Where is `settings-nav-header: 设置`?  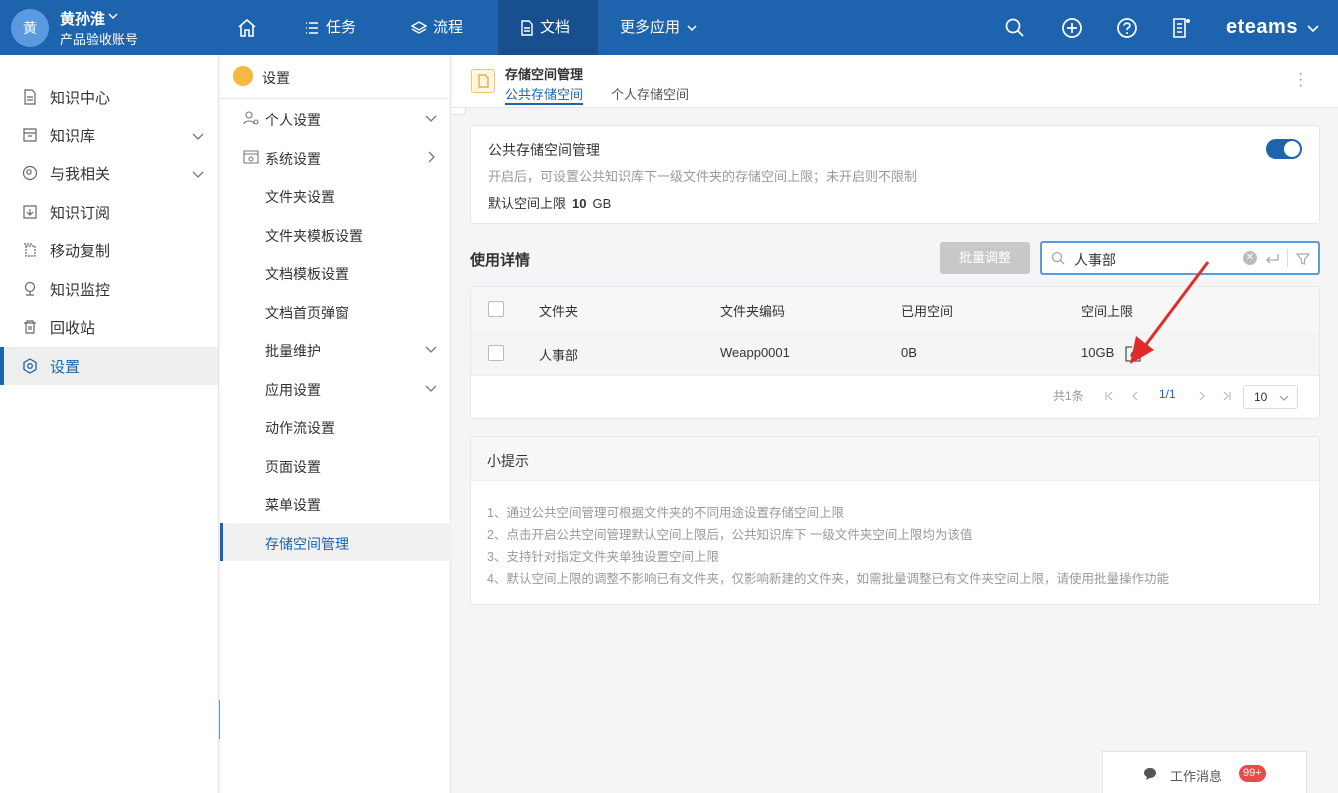
settings-nav-header: 设置 is located at coordinates (335, 77).